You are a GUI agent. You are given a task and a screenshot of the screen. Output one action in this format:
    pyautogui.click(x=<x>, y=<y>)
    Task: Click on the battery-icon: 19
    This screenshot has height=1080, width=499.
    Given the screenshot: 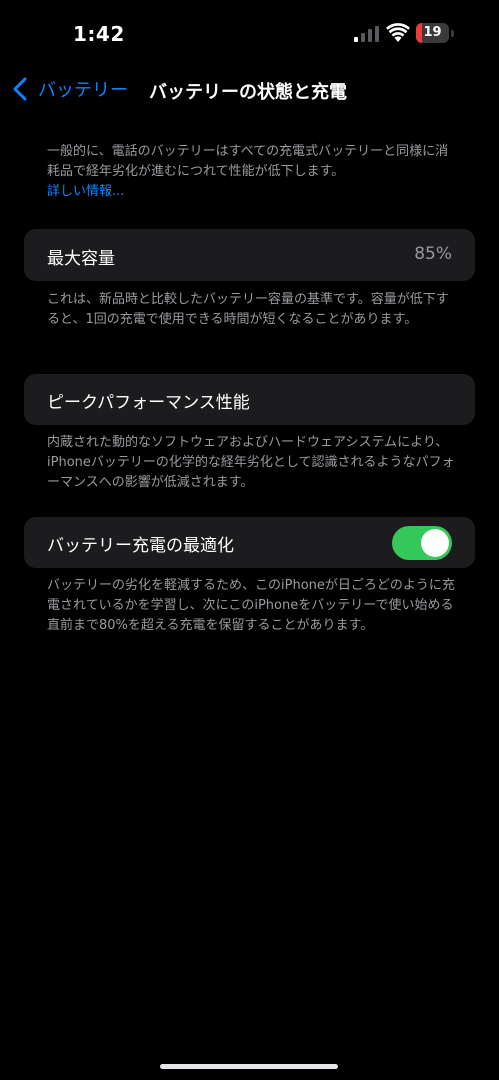 What is the action you would take?
    pyautogui.click(x=435, y=33)
    